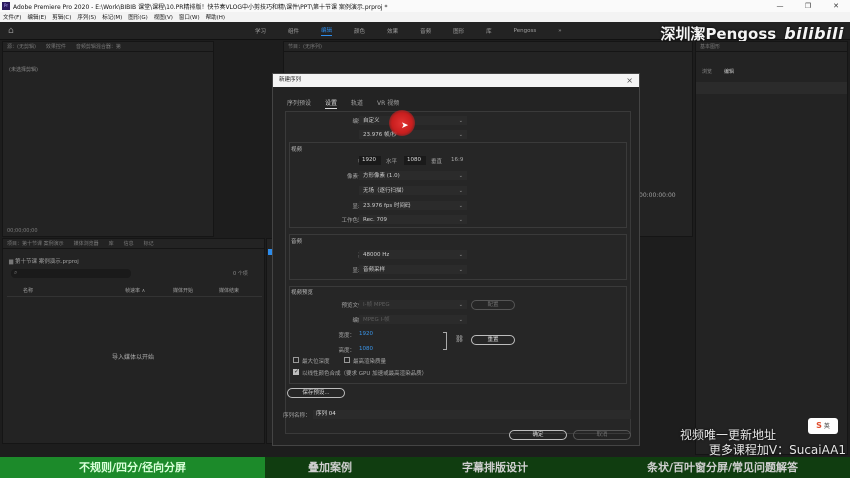 The height and width of the screenshot is (478, 850). I want to click on video-section-title: 视频, so click(297, 150).